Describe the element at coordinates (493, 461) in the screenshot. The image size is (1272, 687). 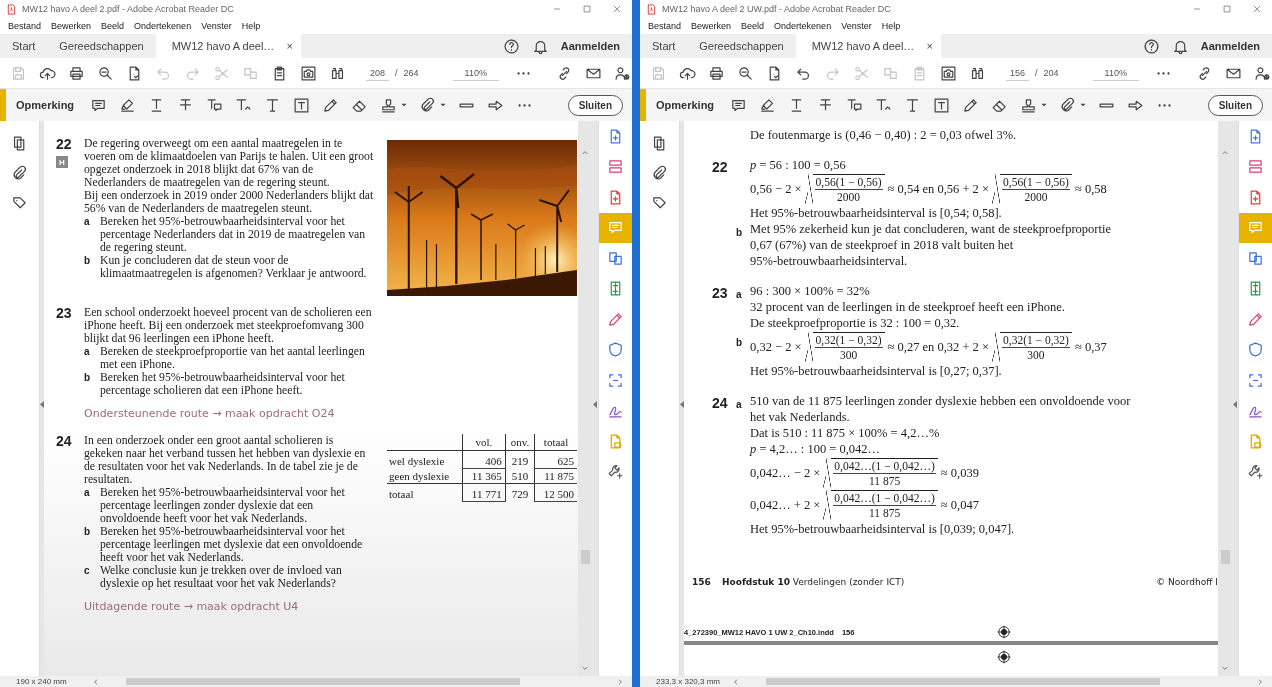
I see `table-cell: 406` at that location.